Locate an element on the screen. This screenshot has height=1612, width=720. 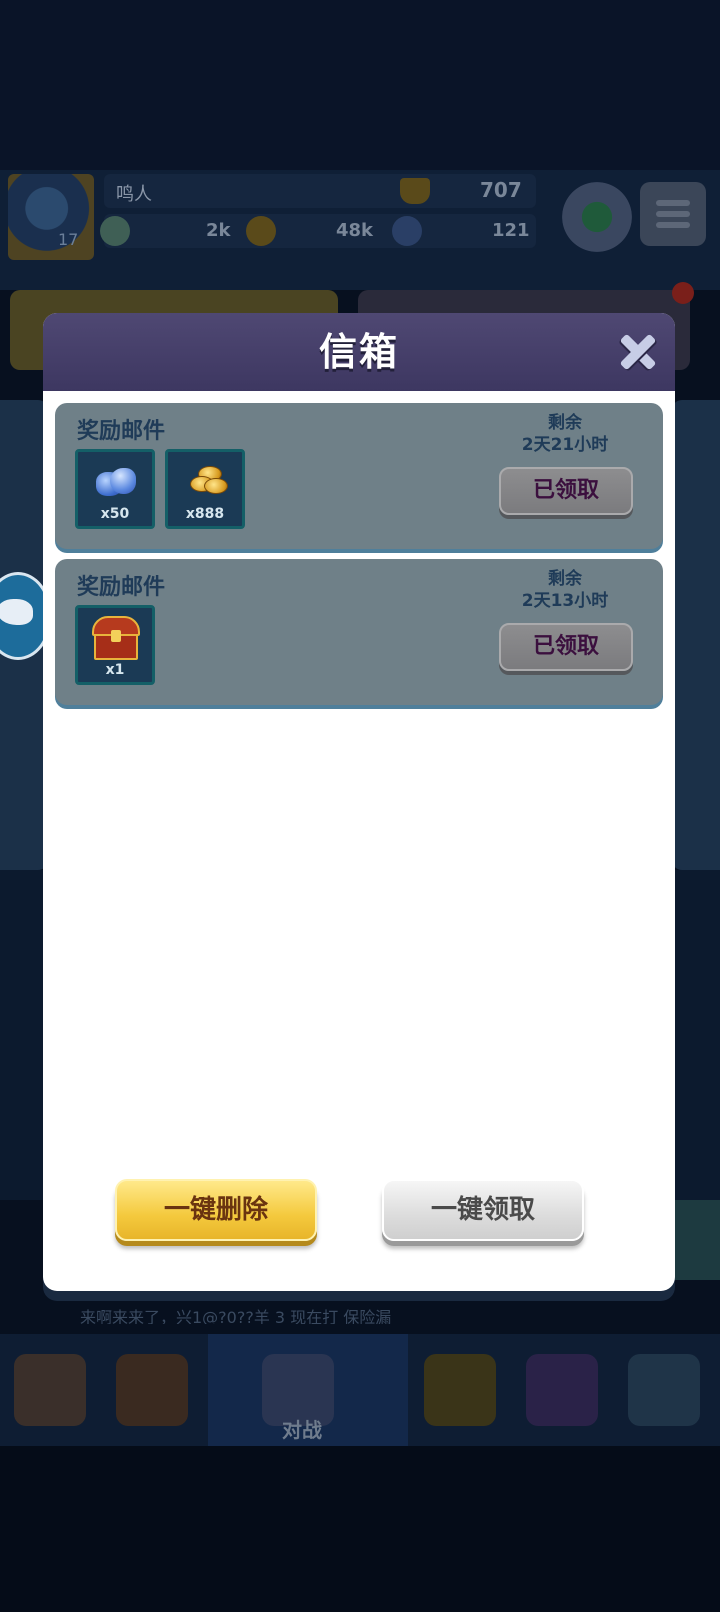
resource-2: 48k is located at coordinates (355, 230).